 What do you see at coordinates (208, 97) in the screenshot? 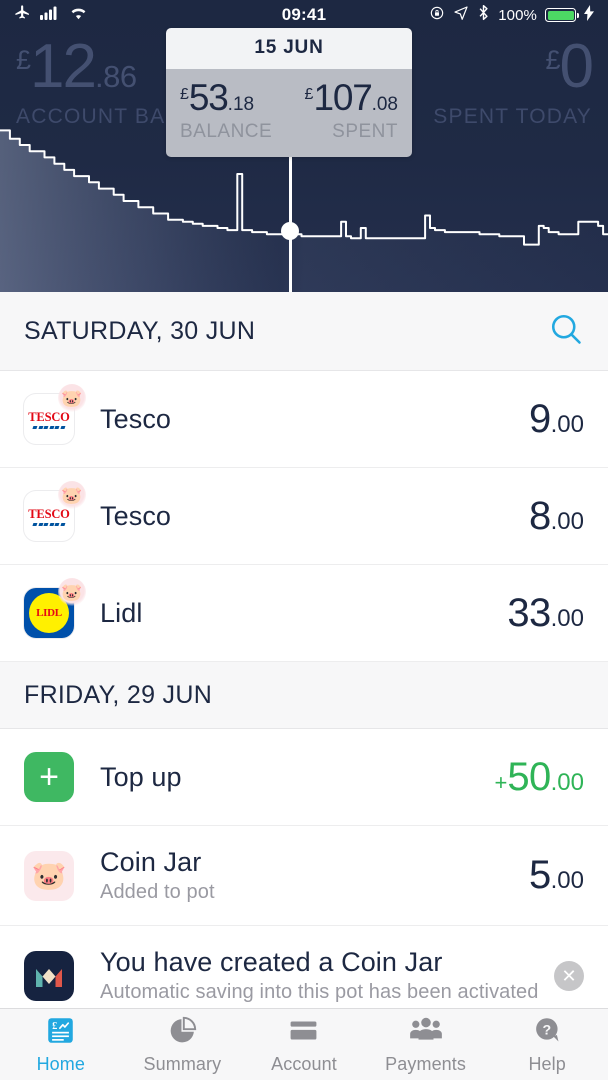
I see `tooltip-balance-integer: 53` at bounding box center [208, 97].